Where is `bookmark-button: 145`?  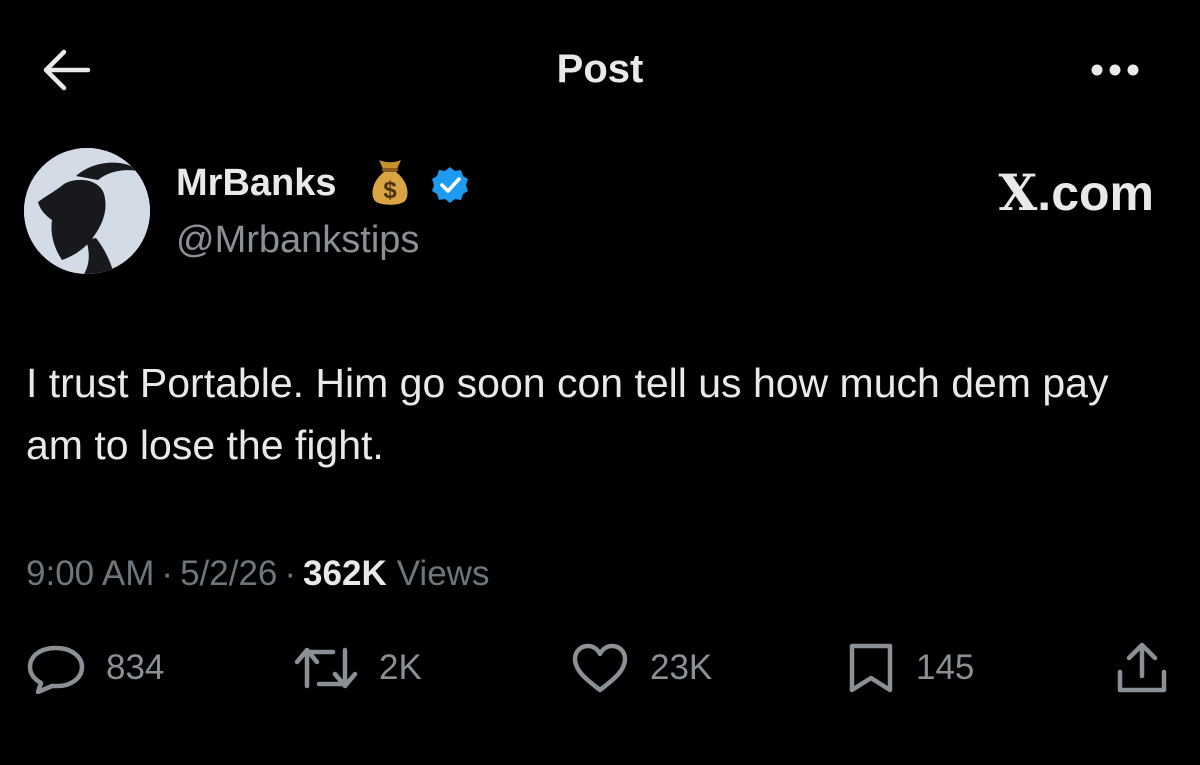 bookmark-button: 145 is located at coordinates (910, 668).